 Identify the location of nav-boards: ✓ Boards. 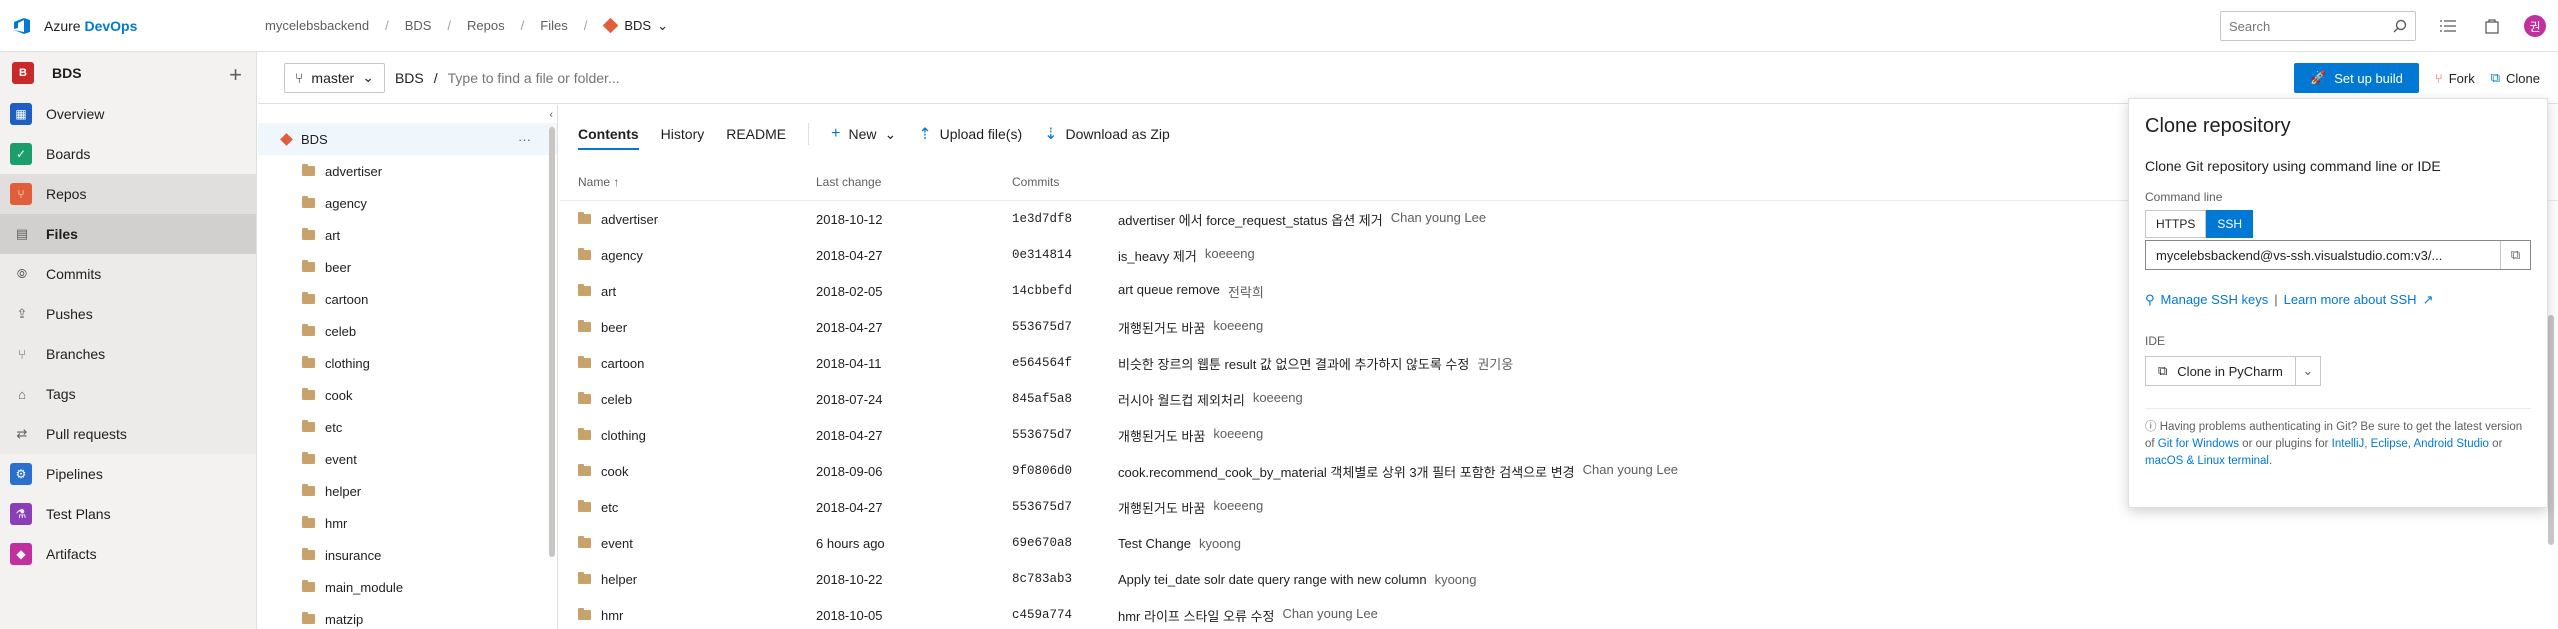
(128, 154).